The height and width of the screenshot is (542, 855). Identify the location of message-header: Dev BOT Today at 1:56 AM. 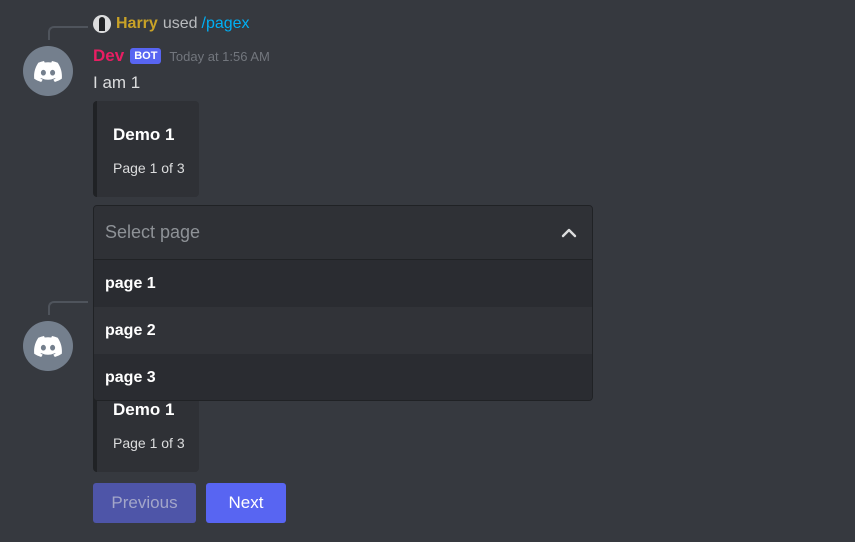
(181, 56).